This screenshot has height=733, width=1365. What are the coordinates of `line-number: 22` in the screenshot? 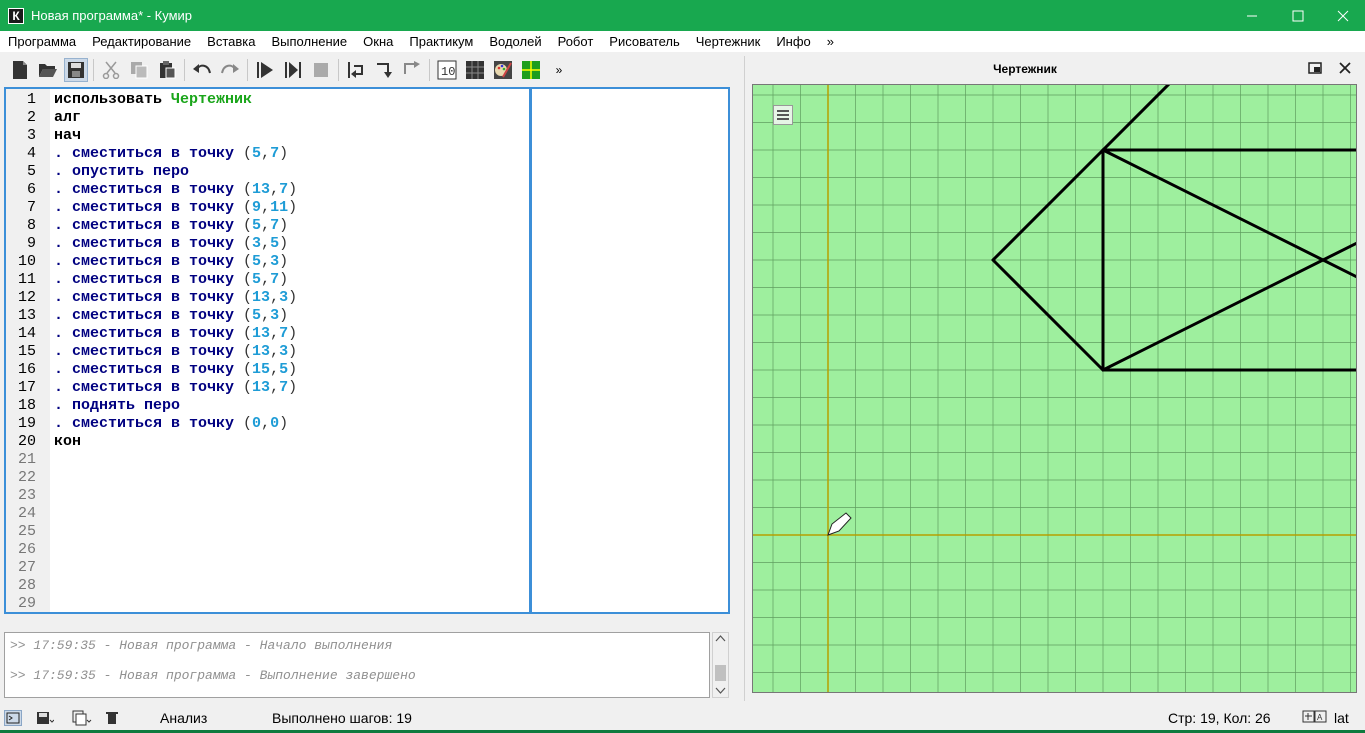 It's located at (26, 477).